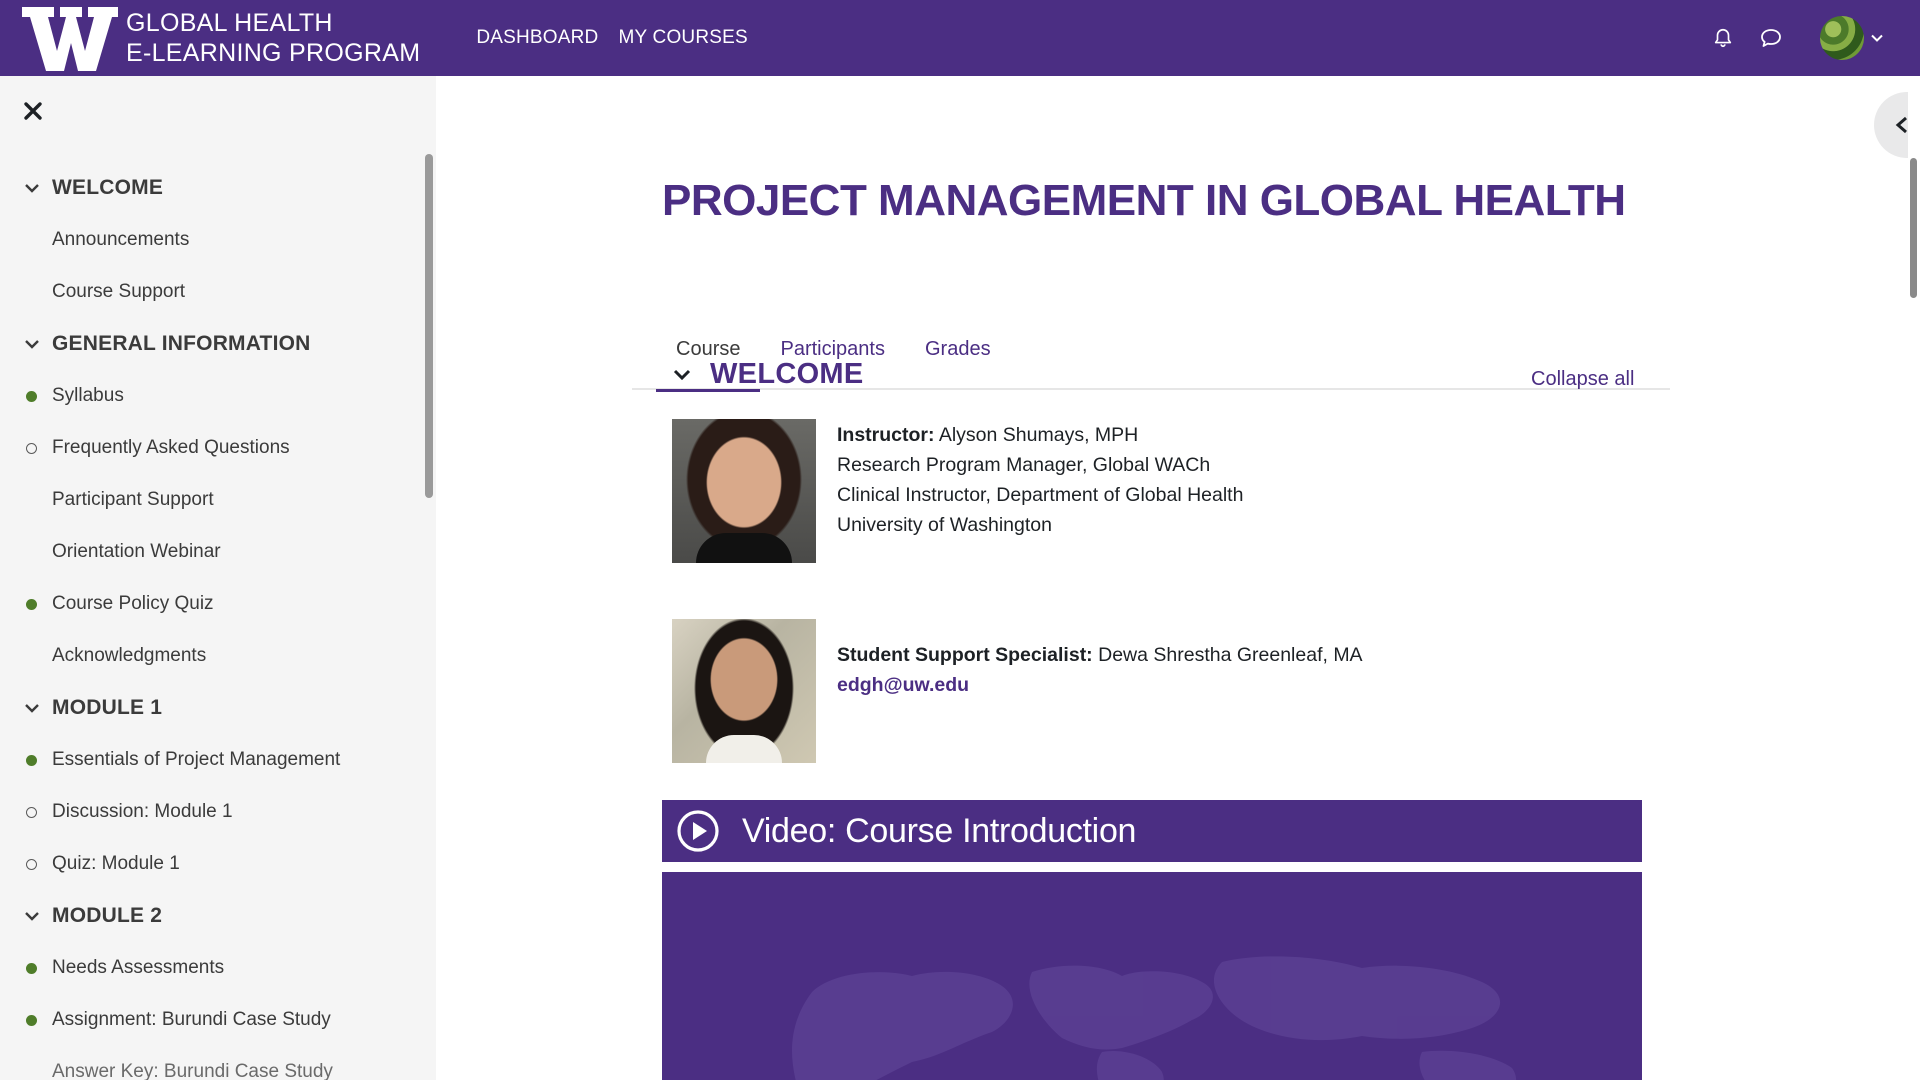 The image size is (1920, 1080). What do you see at coordinates (181, 343) in the screenshot?
I see `sidebar-section-label: GENERAL INFORMATION` at bounding box center [181, 343].